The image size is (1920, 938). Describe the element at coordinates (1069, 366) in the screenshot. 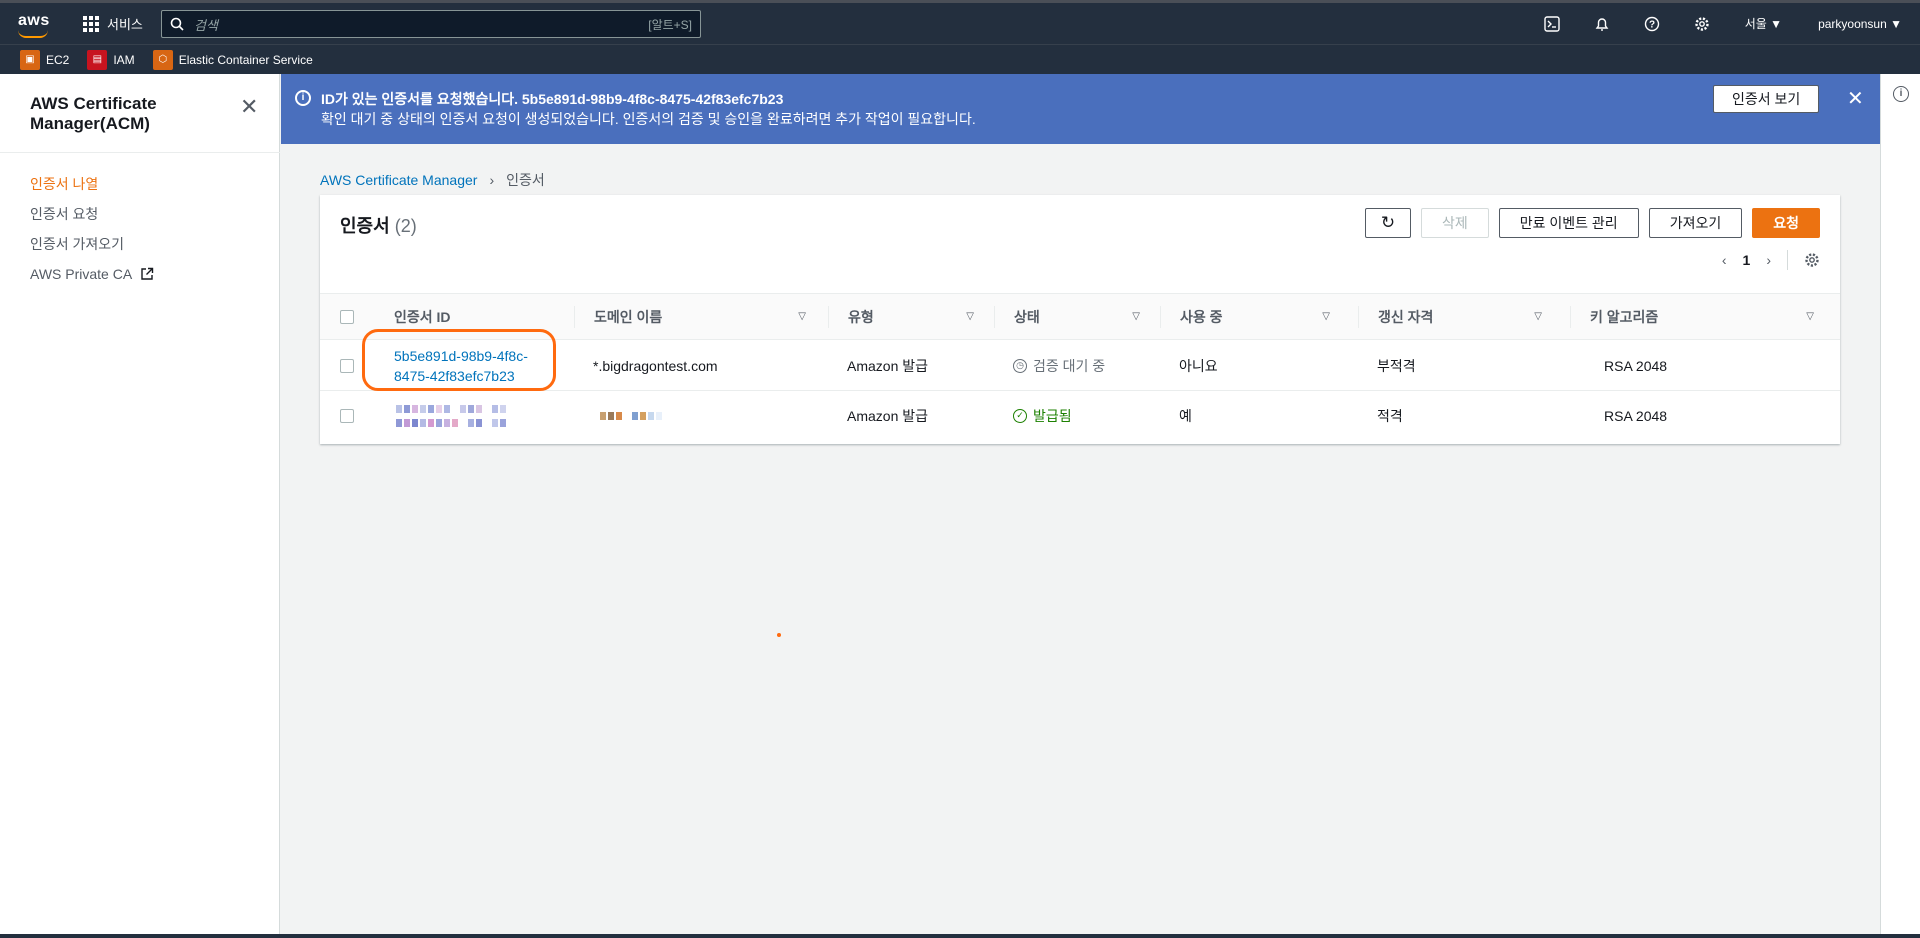

I see `status-text: 검증 대기 중` at that location.